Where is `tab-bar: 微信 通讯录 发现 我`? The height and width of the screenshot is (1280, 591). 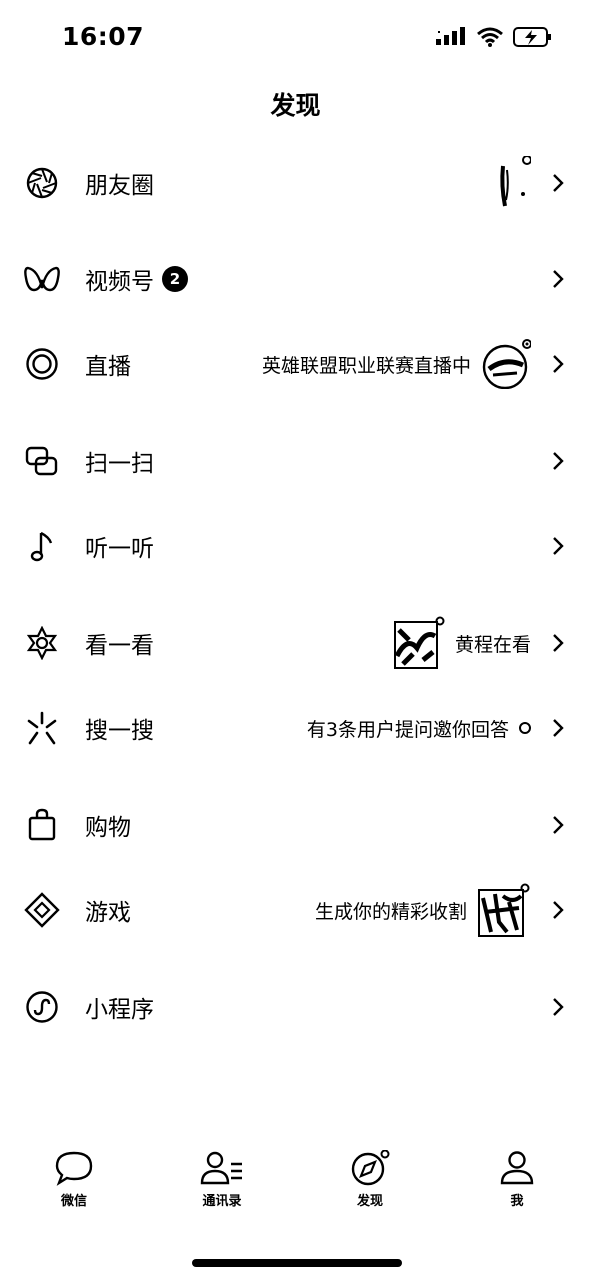
tab-bar: 微信 通讯录 发现 我 is located at coordinates (295, 1190).